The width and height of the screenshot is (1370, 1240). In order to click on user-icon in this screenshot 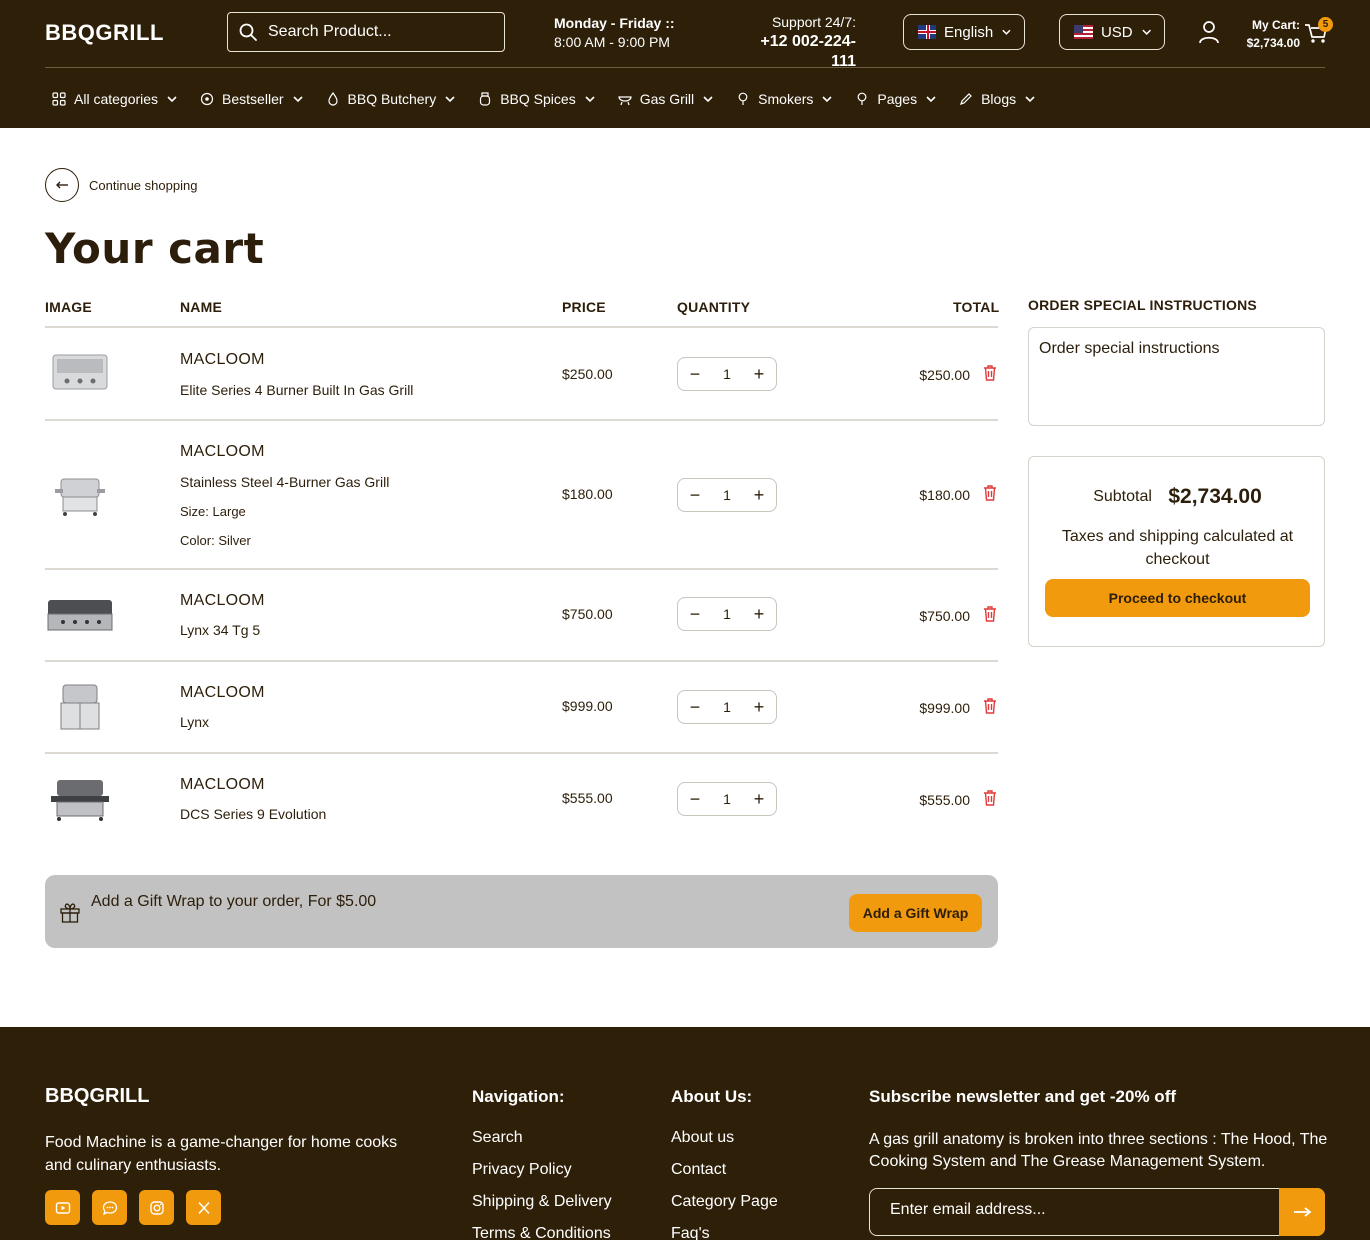, I will do `click(1209, 32)`.